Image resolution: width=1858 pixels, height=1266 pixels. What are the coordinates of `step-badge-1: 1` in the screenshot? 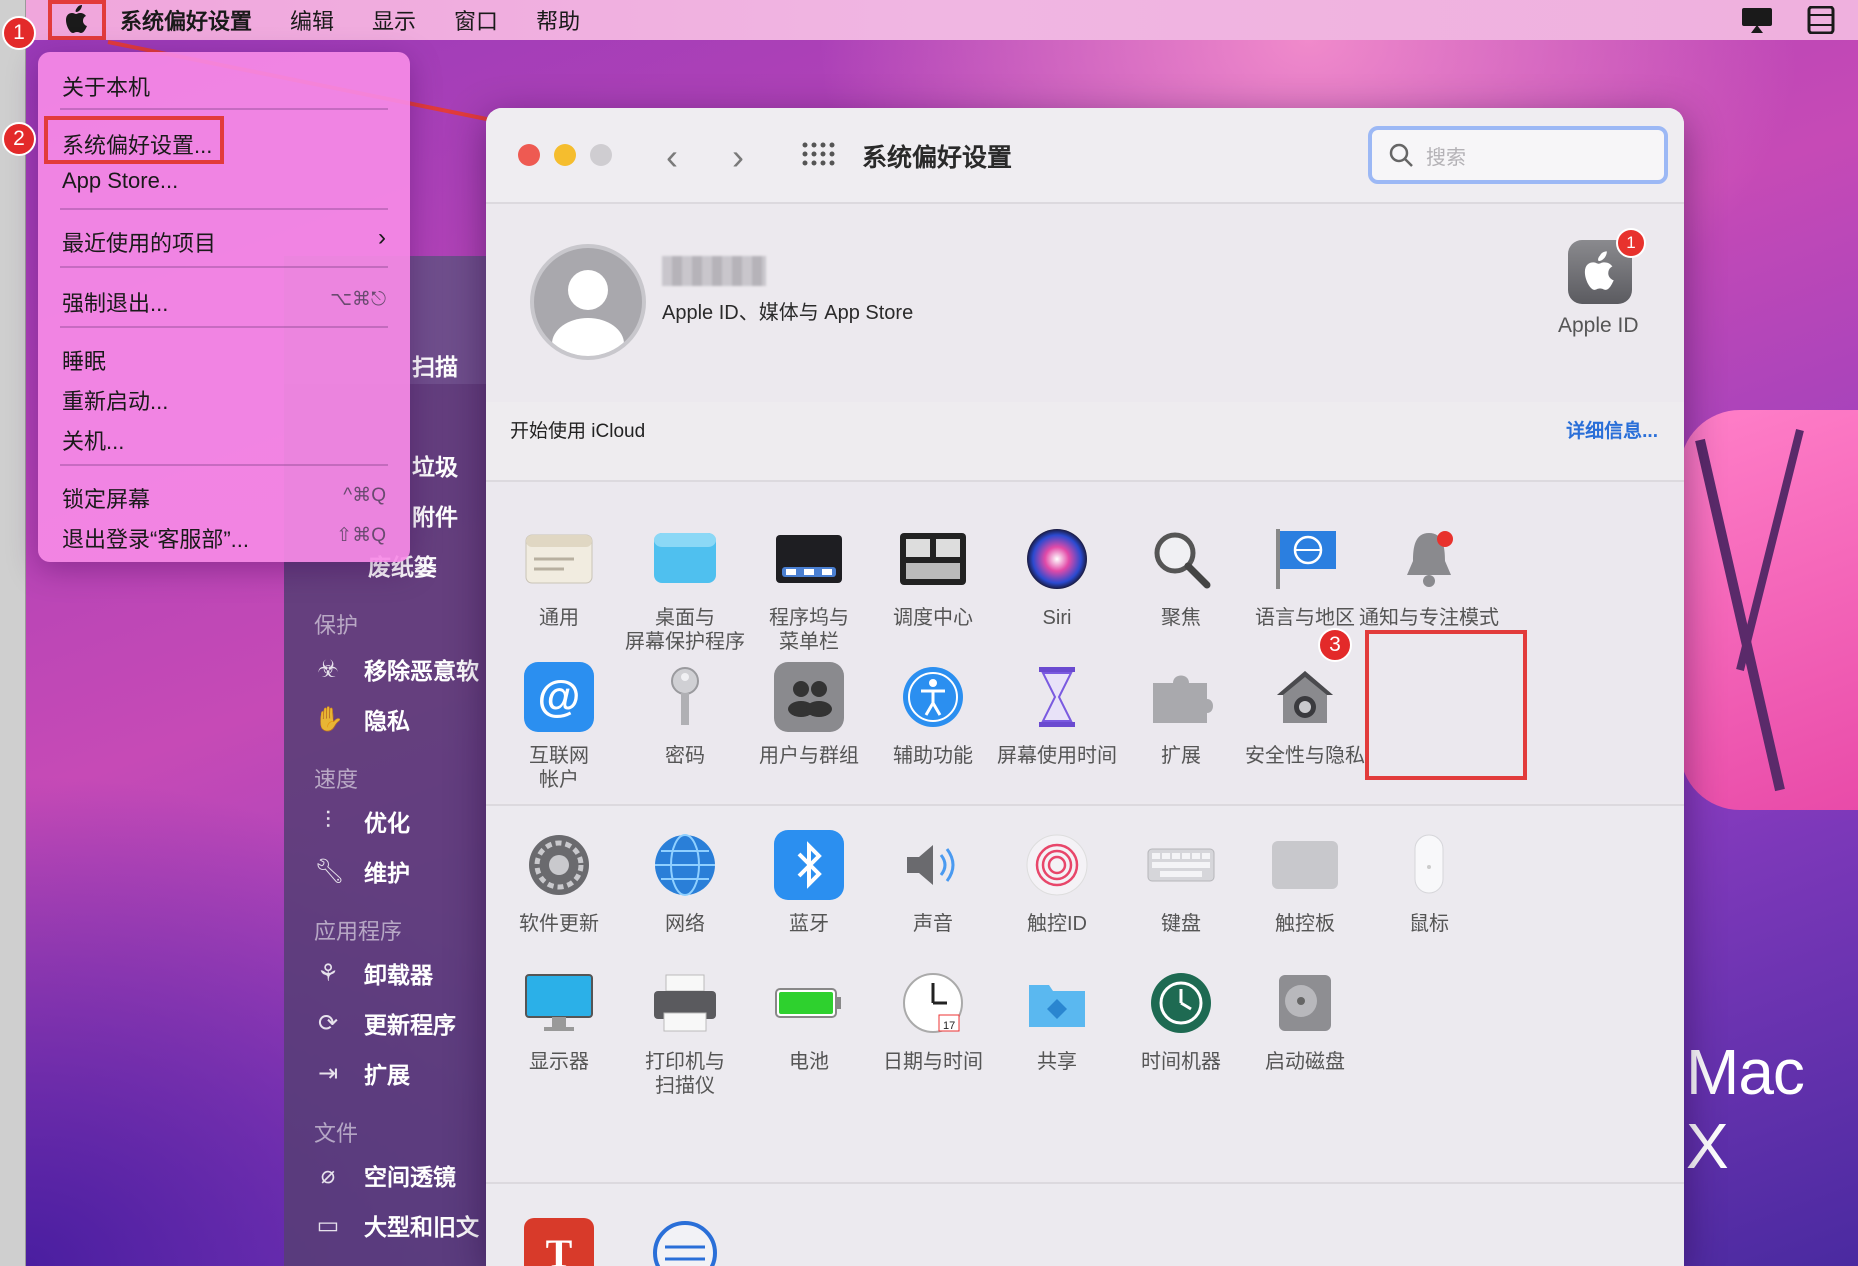 It's located at (19, 33).